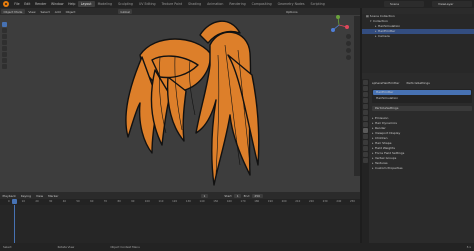 The image size is (474, 251). What do you see at coordinates (14, 224) in the screenshot?
I see `playhead-line` at bounding box center [14, 224].